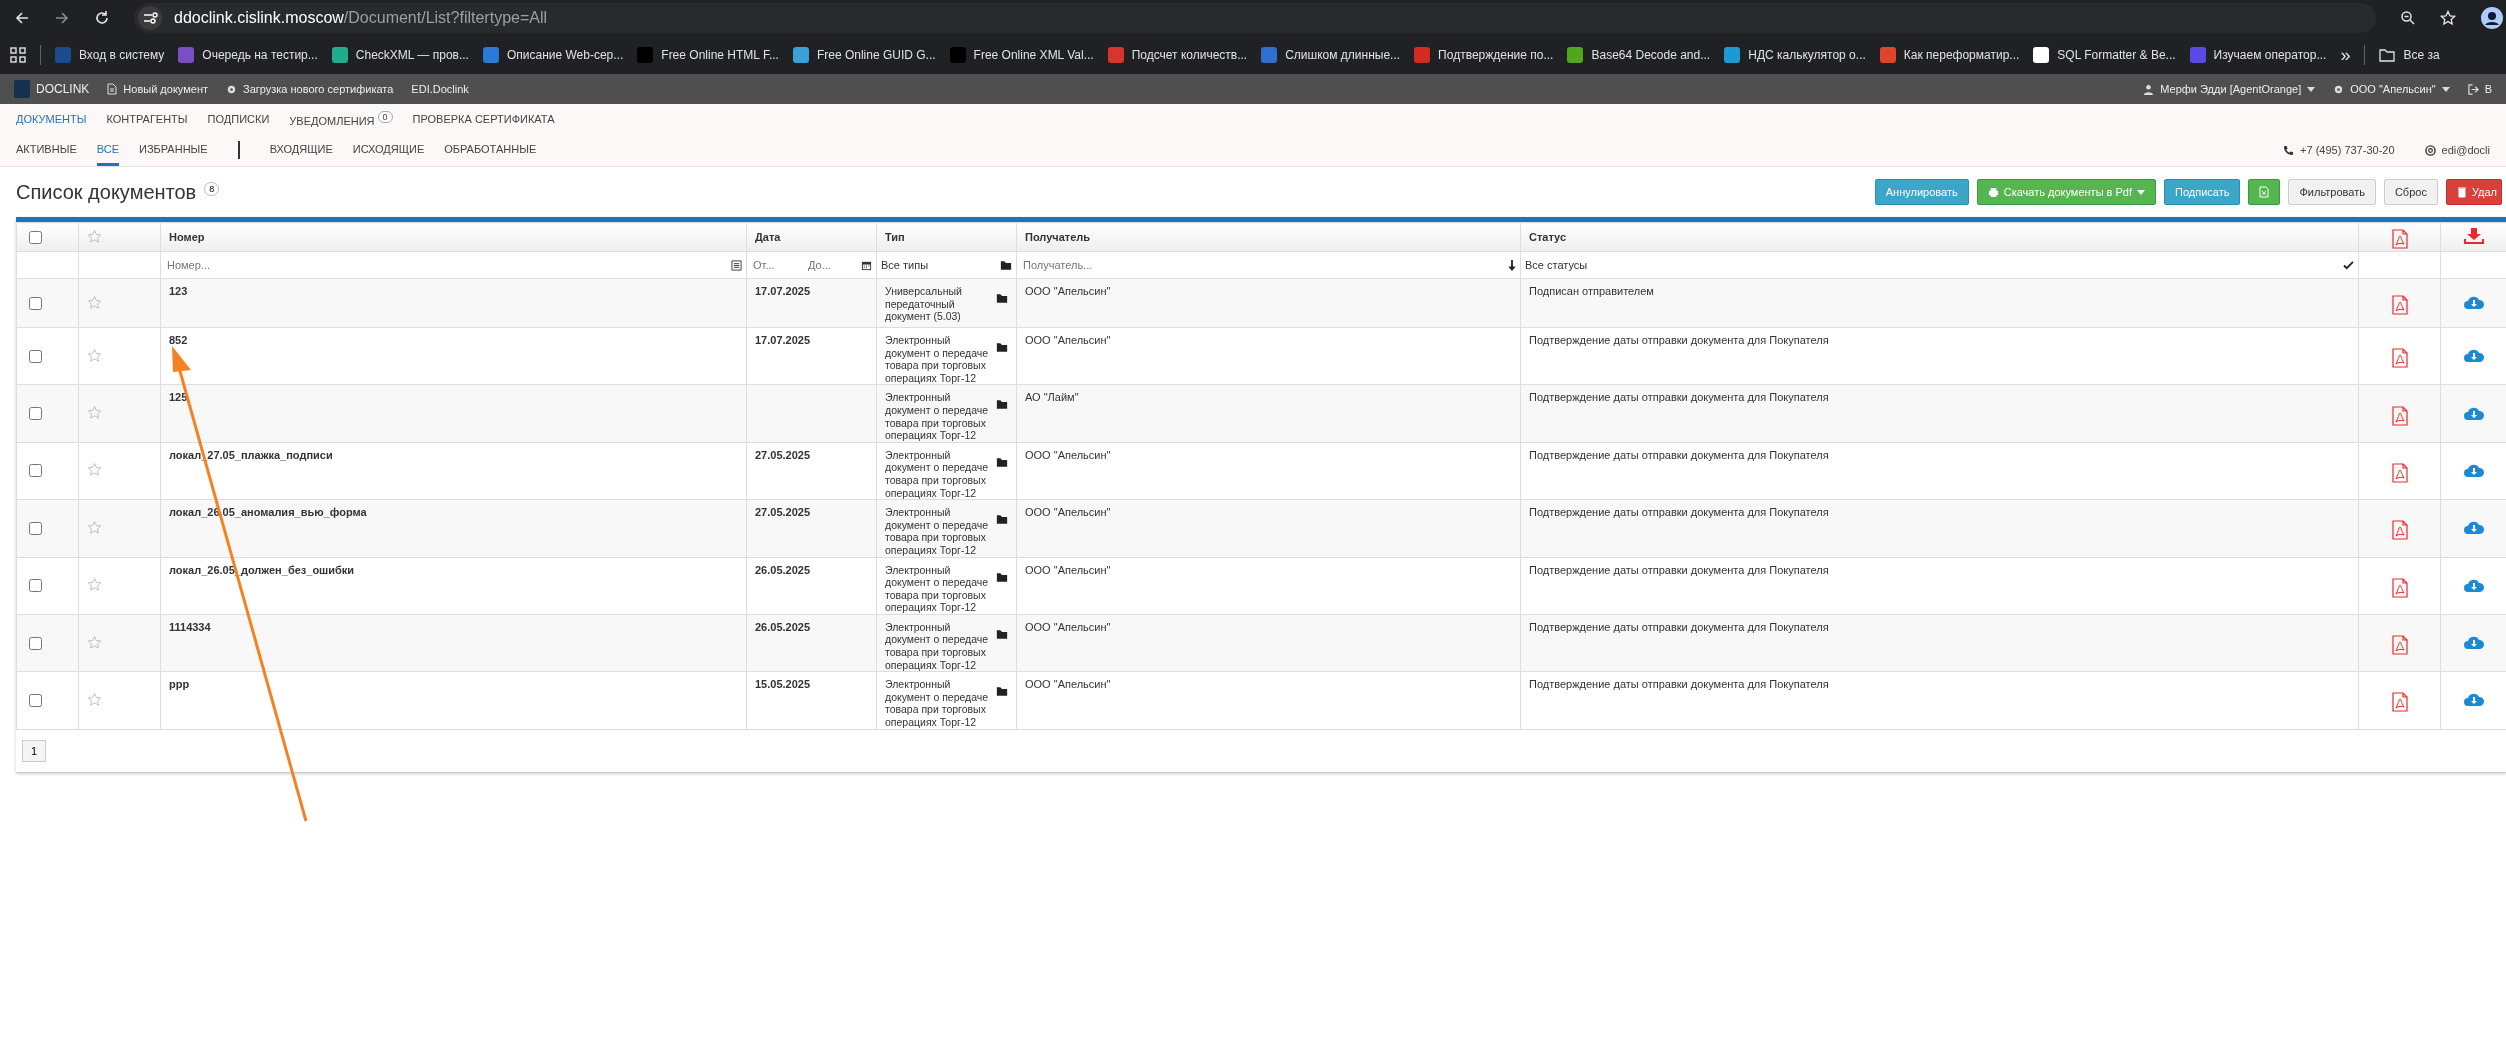 This screenshot has width=2506, height=1041. Describe the element at coordinates (52, 89) in the screenshot. I see `brand-logo: DOCLINK` at that location.